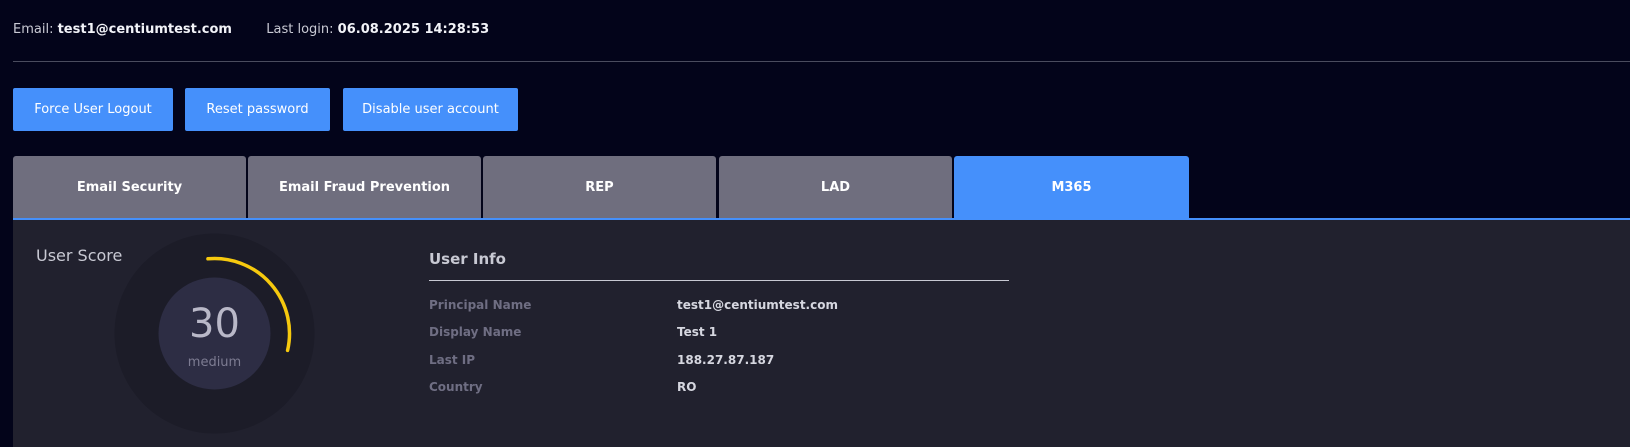  Describe the element at coordinates (1071, 187) in the screenshot. I see `tab-m365: M365` at that location.